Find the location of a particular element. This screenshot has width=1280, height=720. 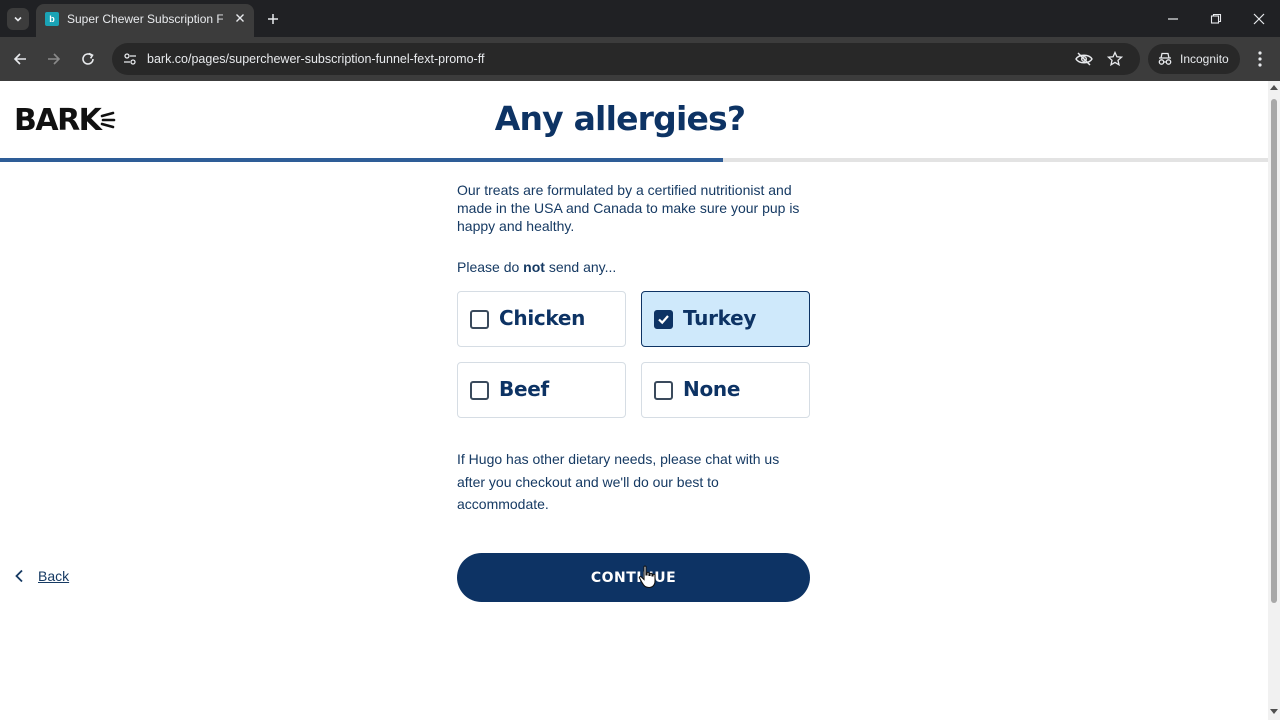

arrow-left-icon is located at coordinates (19, 59).